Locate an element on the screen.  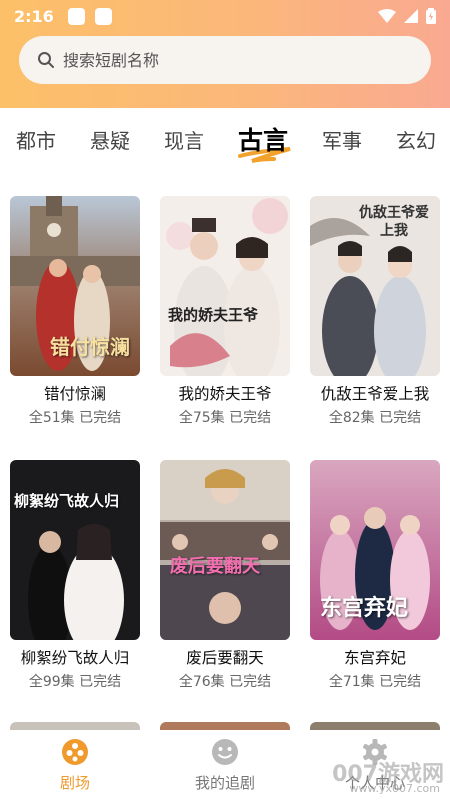
signal-icon is located at coordinates (411, 16).